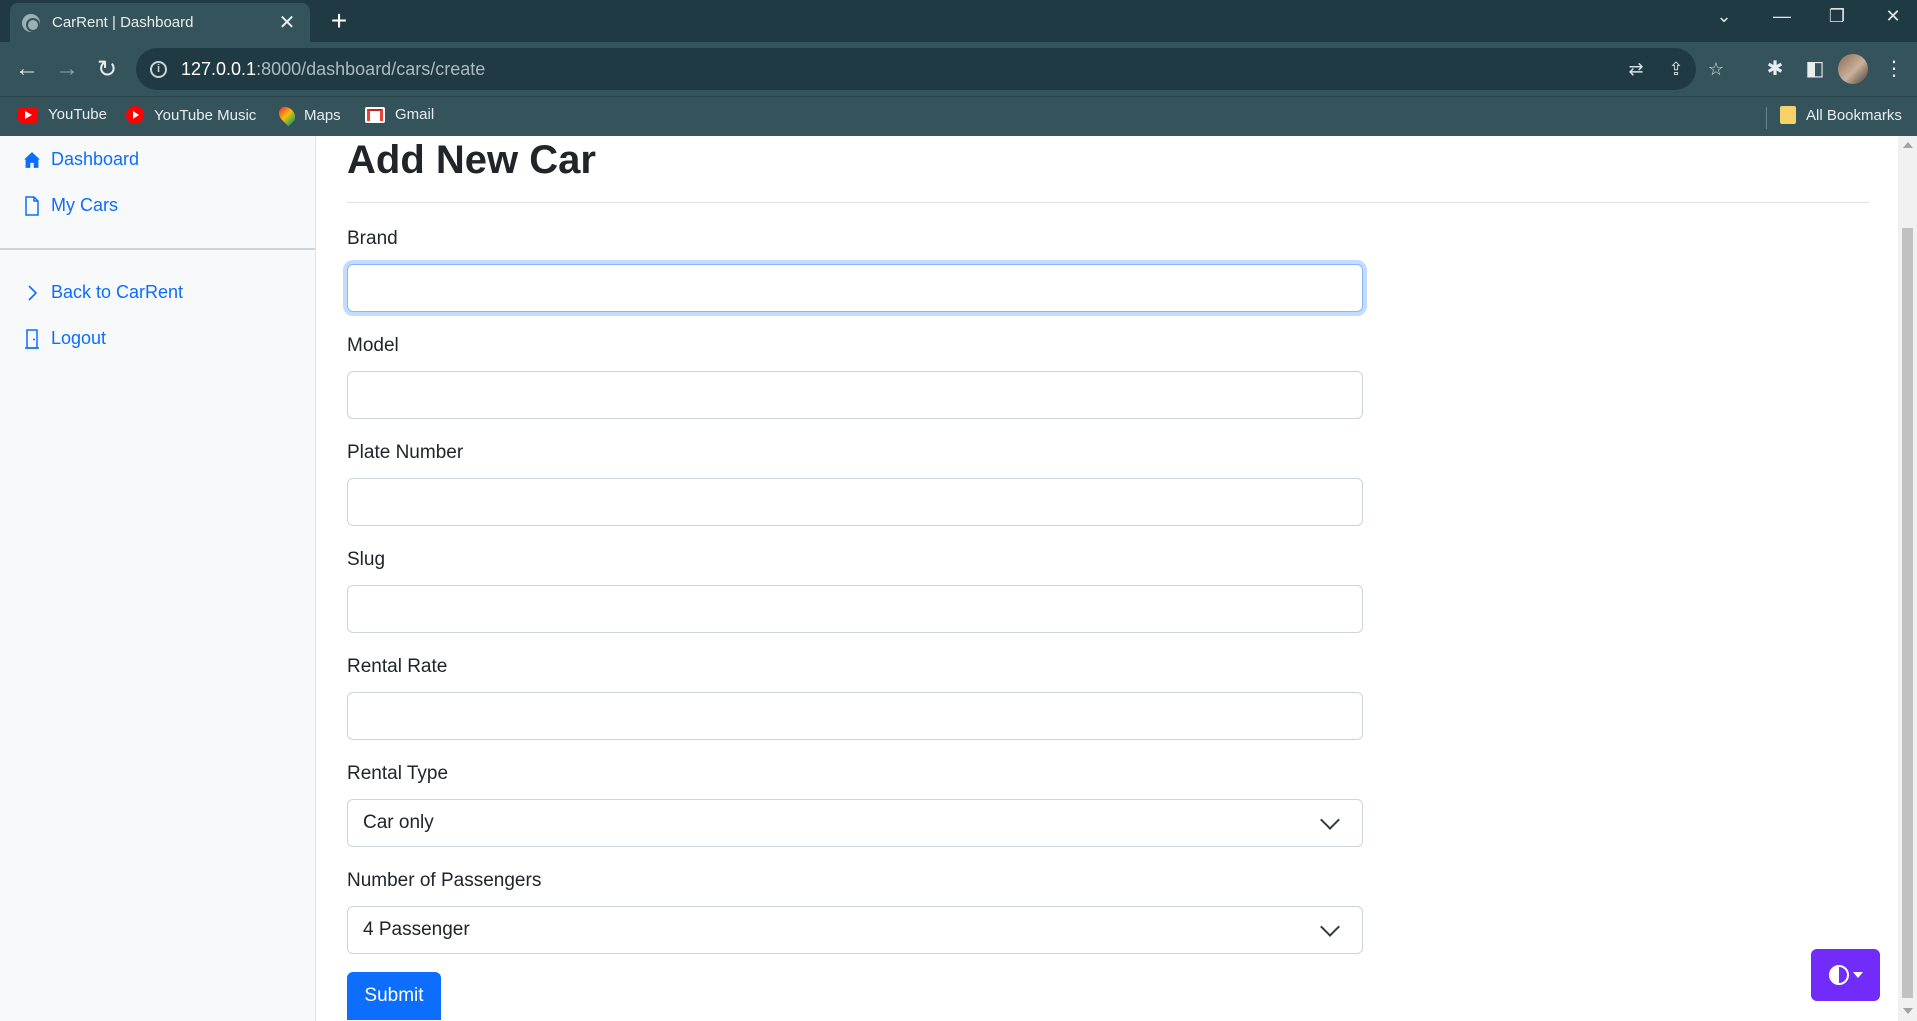 Image resolution: width=1917 pixels, height=1021 pixels. Describe the element at coordinates (32, 293) in the screenshot. I see `chevron-right-icon` at that location.